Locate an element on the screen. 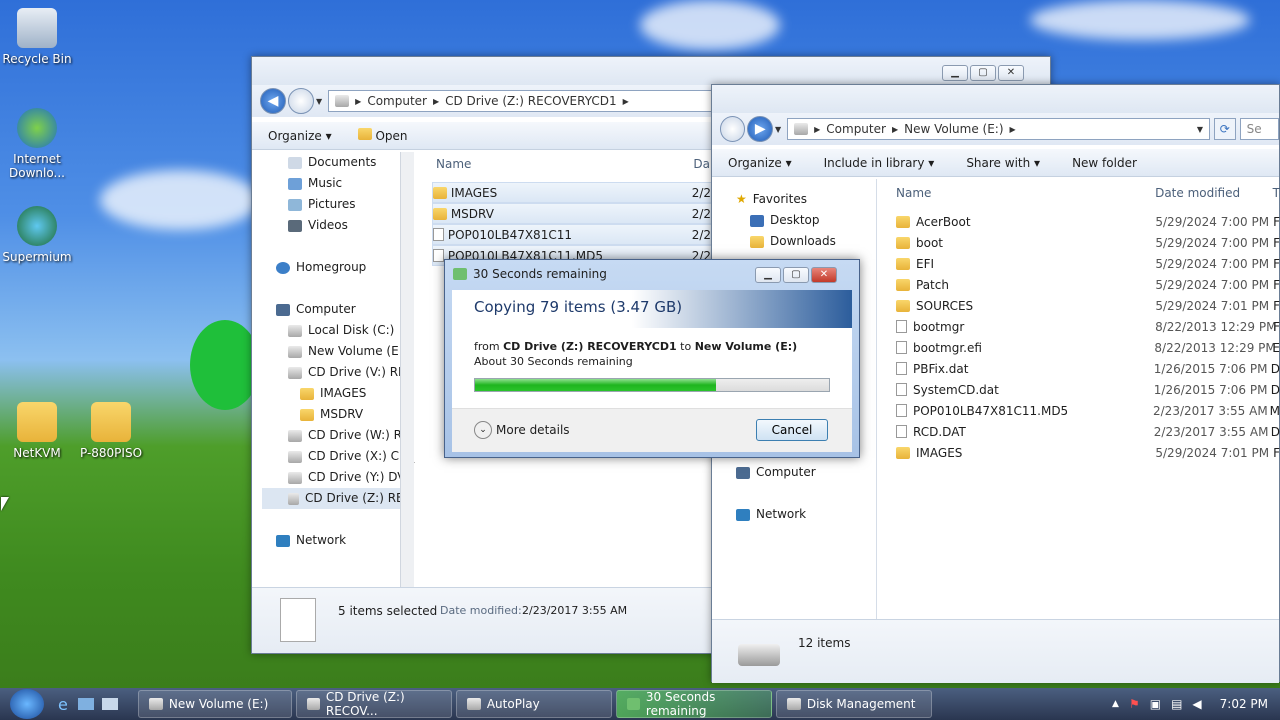 Image resolution: width=1280 pixels, height=720 pixels. column-header-name: Name is located at coordinates (1025, 193).